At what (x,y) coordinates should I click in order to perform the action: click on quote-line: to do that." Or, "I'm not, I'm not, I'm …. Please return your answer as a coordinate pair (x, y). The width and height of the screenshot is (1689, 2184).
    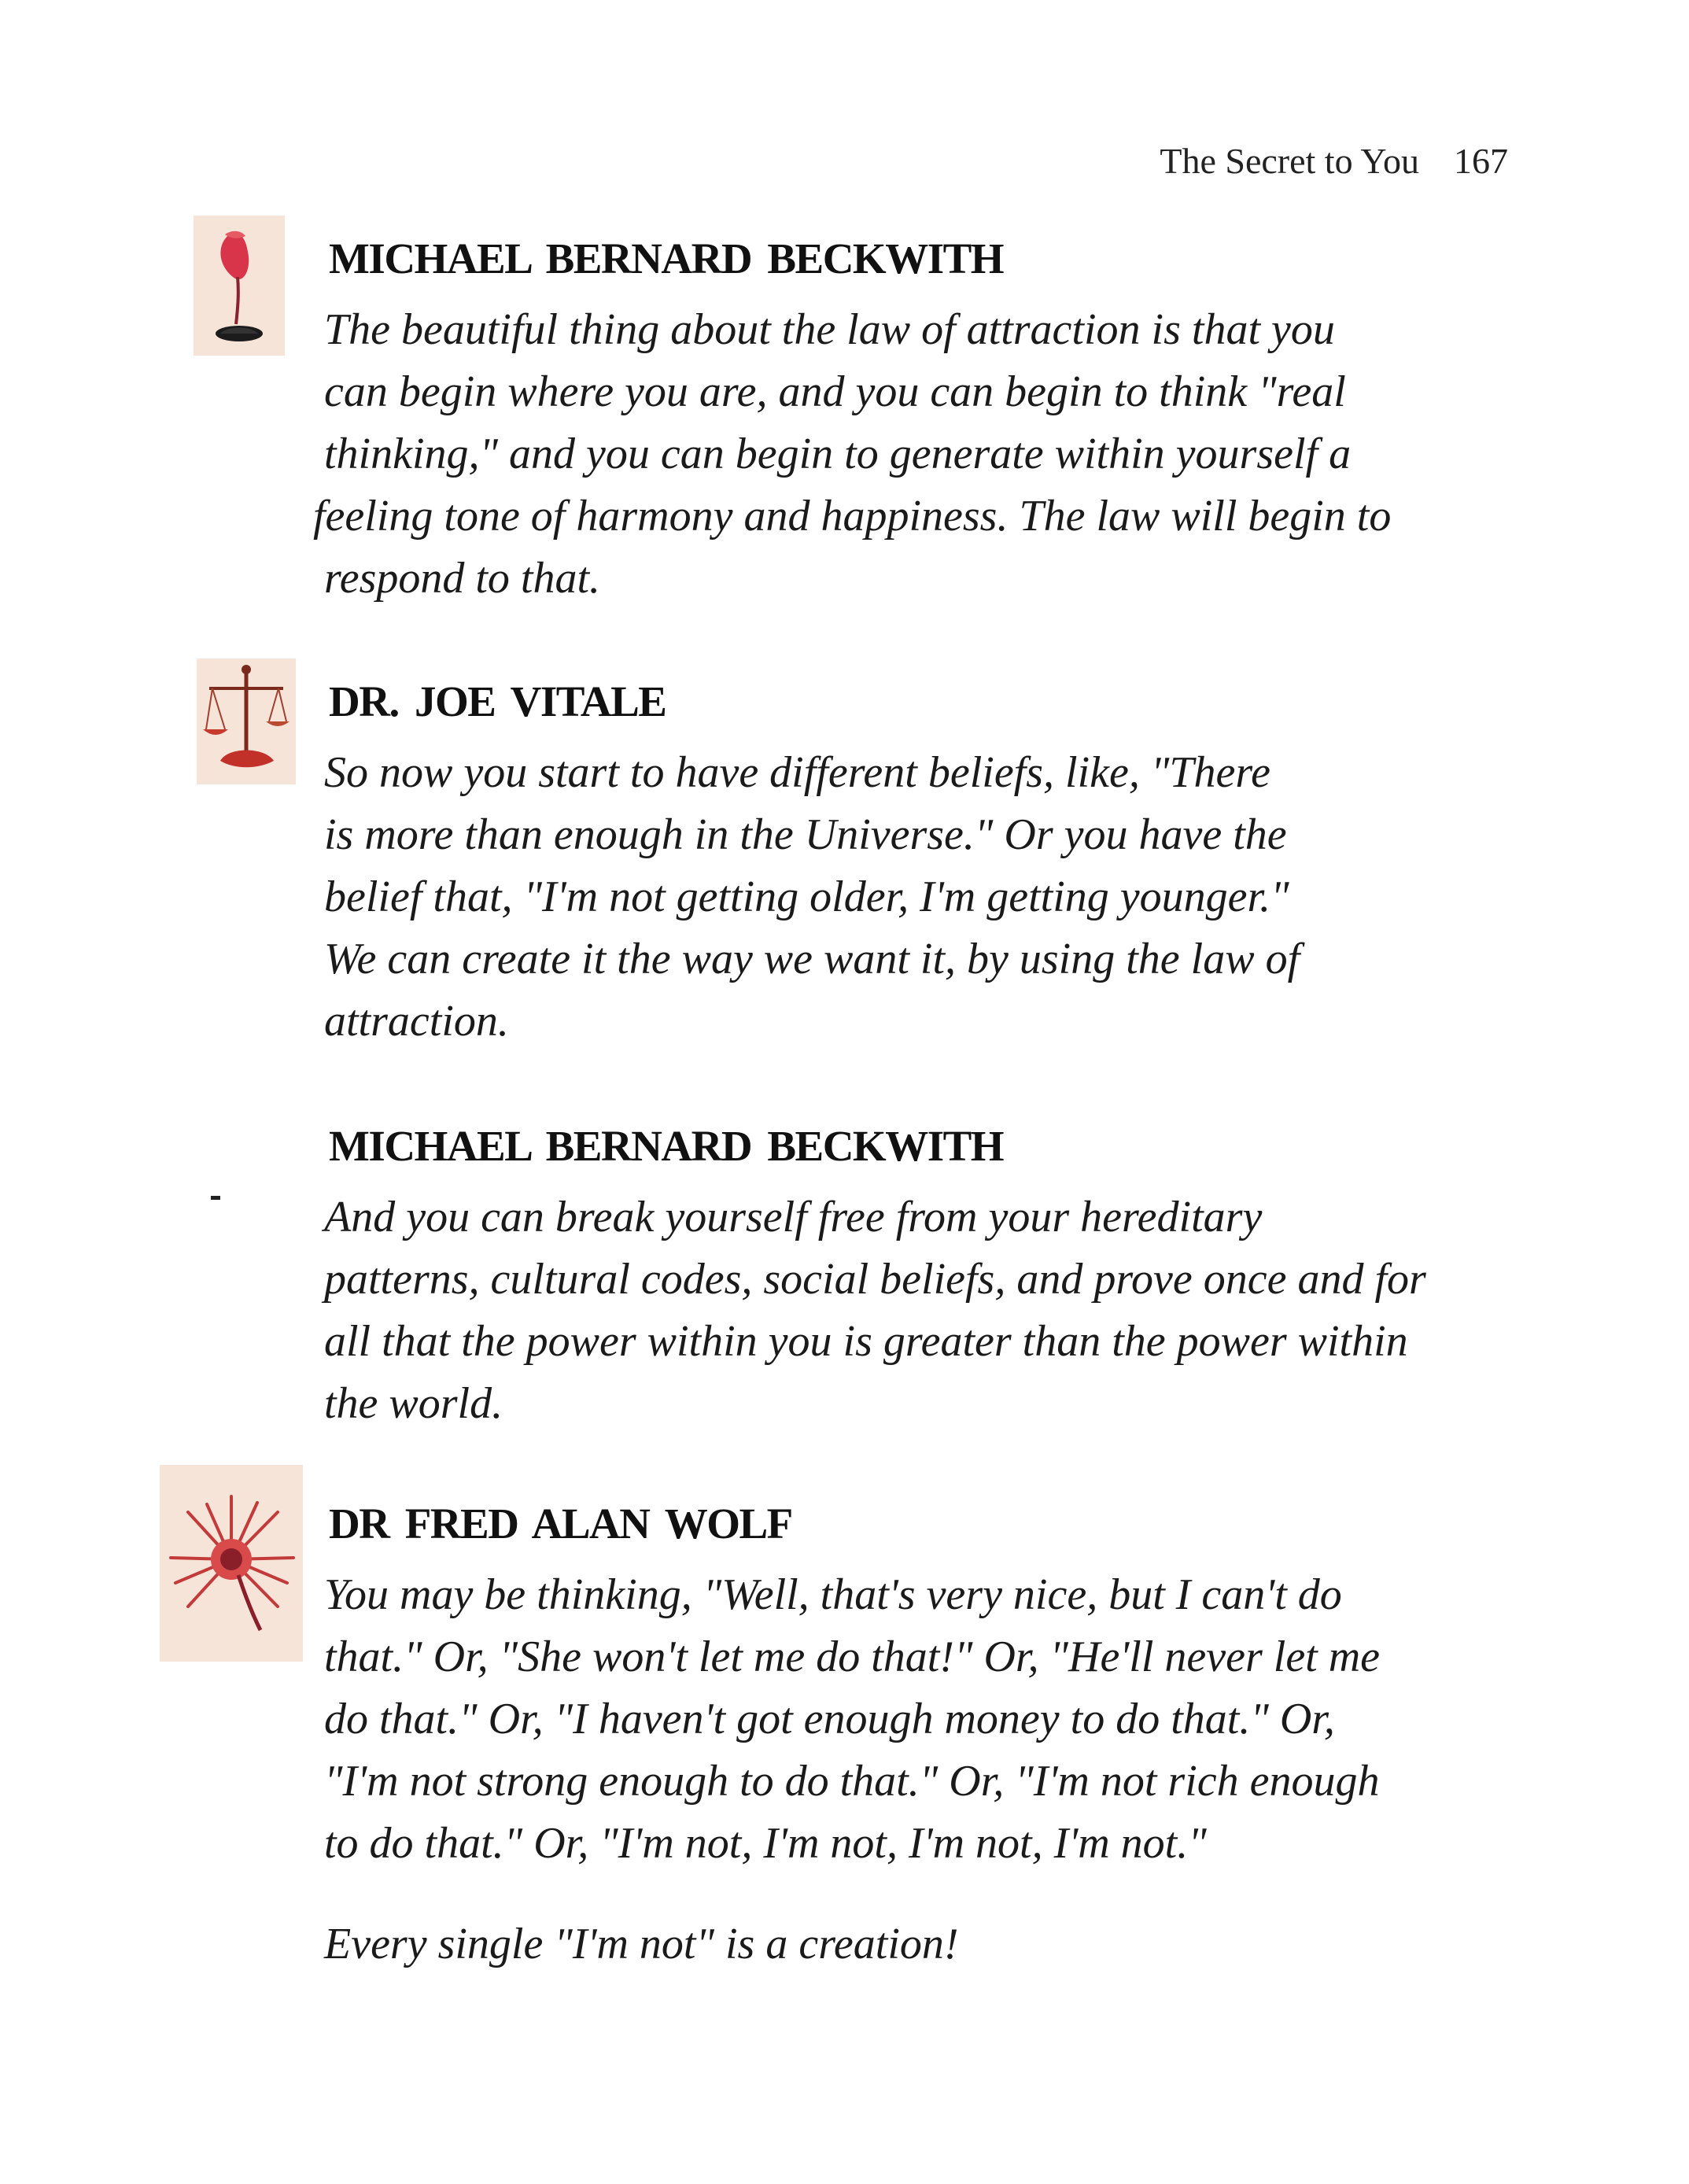
    Looking at the image, I should click on (766, 1843).